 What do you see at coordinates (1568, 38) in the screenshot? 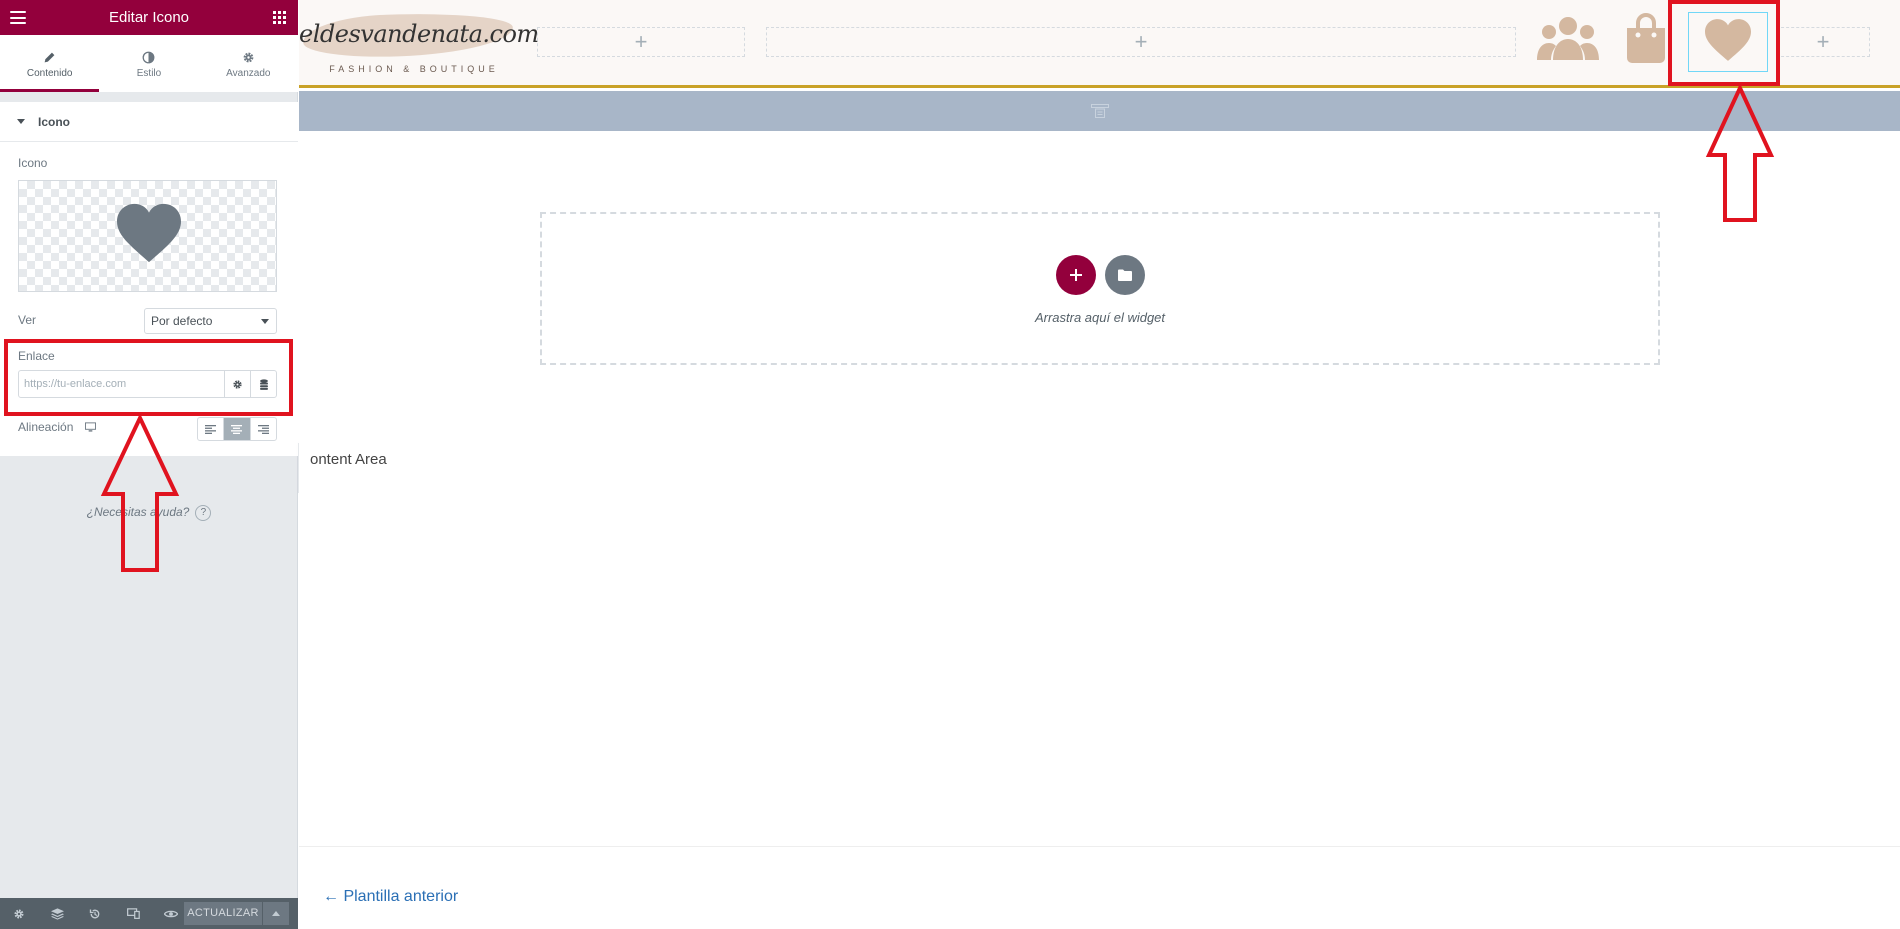
I see `users-group-icon` at bounding box center [1568, 38].